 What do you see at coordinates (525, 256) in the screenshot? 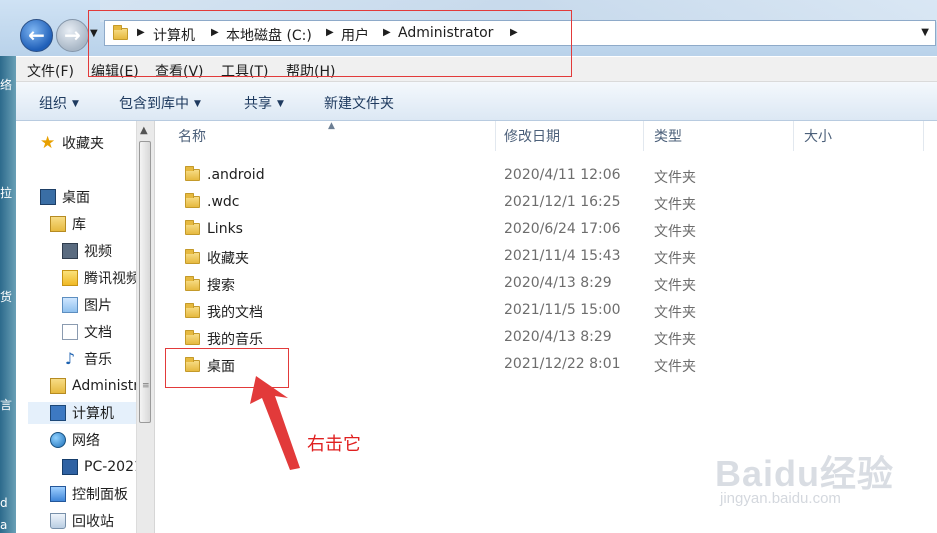
I see `table-row: 收藏夹 2021/11/4 15:43 文件夹` at bounding box center [525, 256].